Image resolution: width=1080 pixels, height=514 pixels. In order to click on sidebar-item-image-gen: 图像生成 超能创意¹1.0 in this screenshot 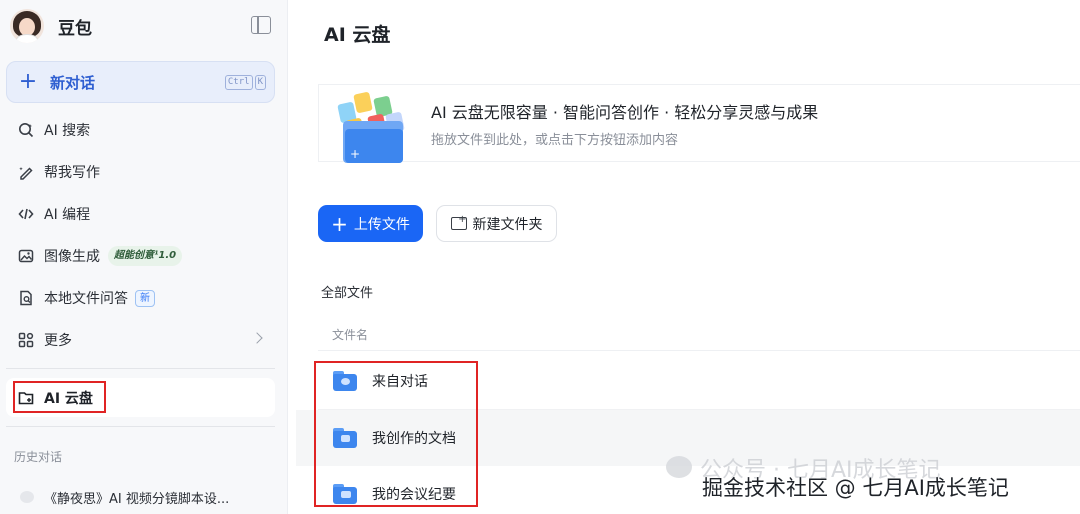, I will do `click(140, 256)`.